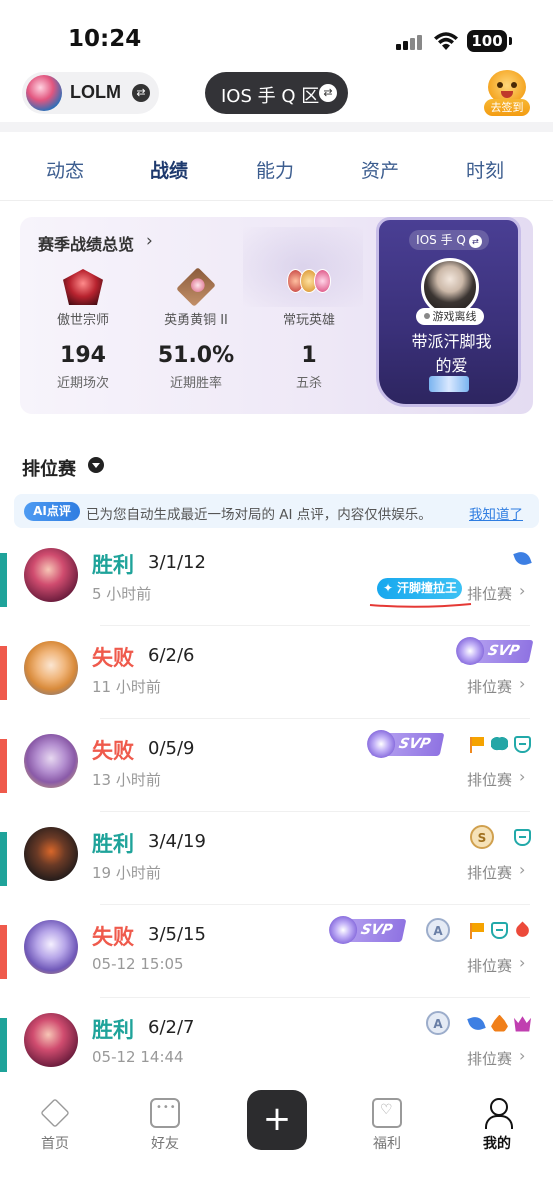  I want to click on rank-label: 傲世宗师, so click(82, 320).